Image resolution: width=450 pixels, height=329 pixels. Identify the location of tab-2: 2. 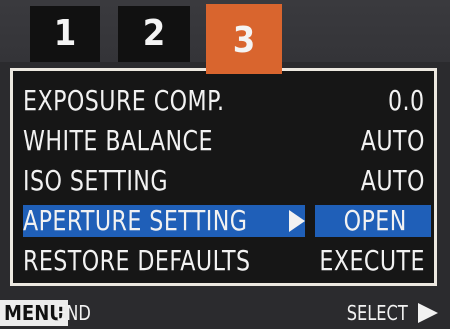
(154, 34).